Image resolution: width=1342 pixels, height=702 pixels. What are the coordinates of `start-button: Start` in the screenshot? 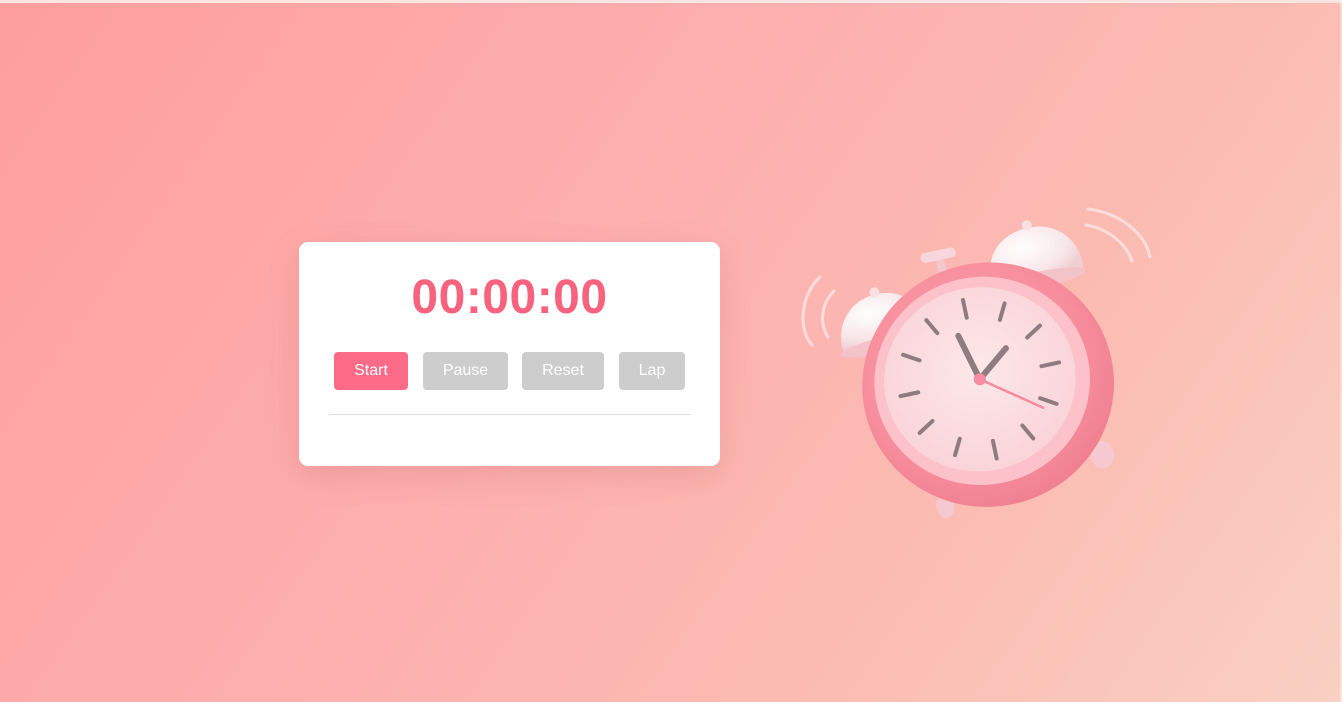 It's located at (371, 371).